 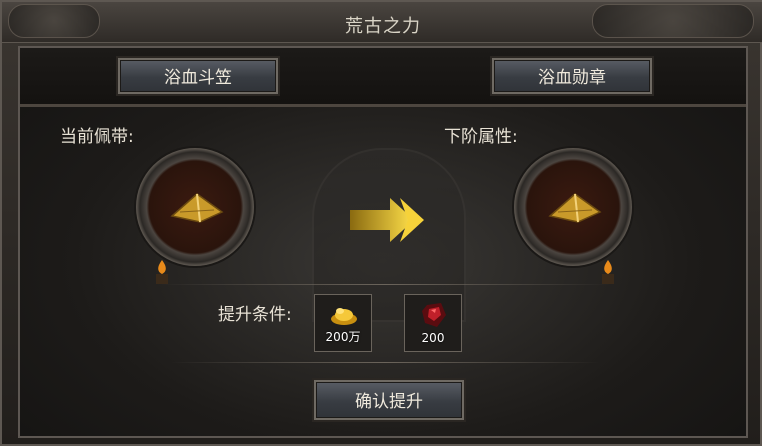 What do you see at coordinates (389, 400) in the screenshot?
I see `confirm-upgrade-button: 确认提升` at bounding box center [389, 400].